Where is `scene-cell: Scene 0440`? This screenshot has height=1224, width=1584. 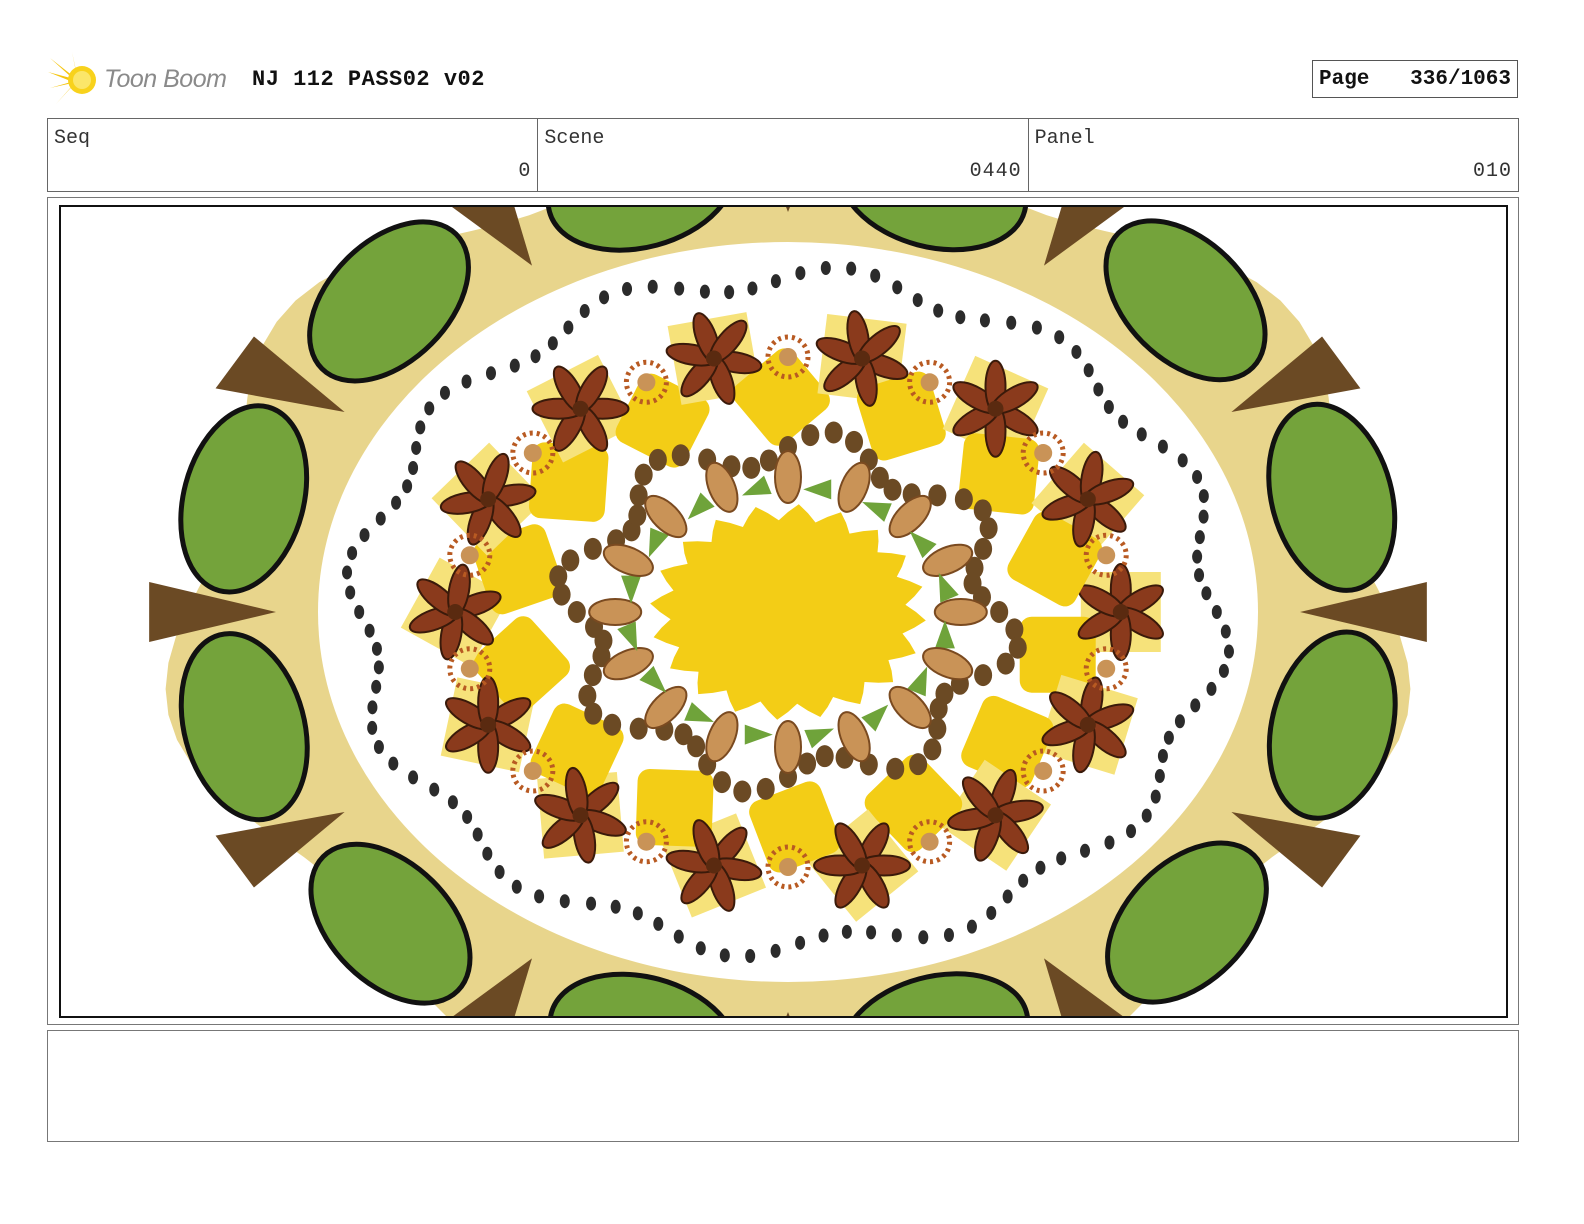
scene-cell: Scene 0440 is located at coordinates (783, 155).